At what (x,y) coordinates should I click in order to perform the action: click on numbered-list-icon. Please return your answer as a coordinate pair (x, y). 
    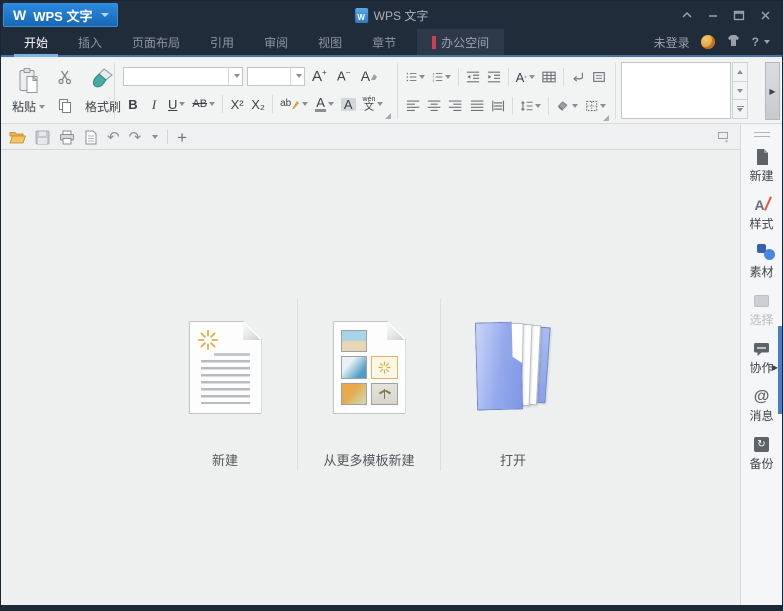
    Looking at the image, I should click on (437, 77).